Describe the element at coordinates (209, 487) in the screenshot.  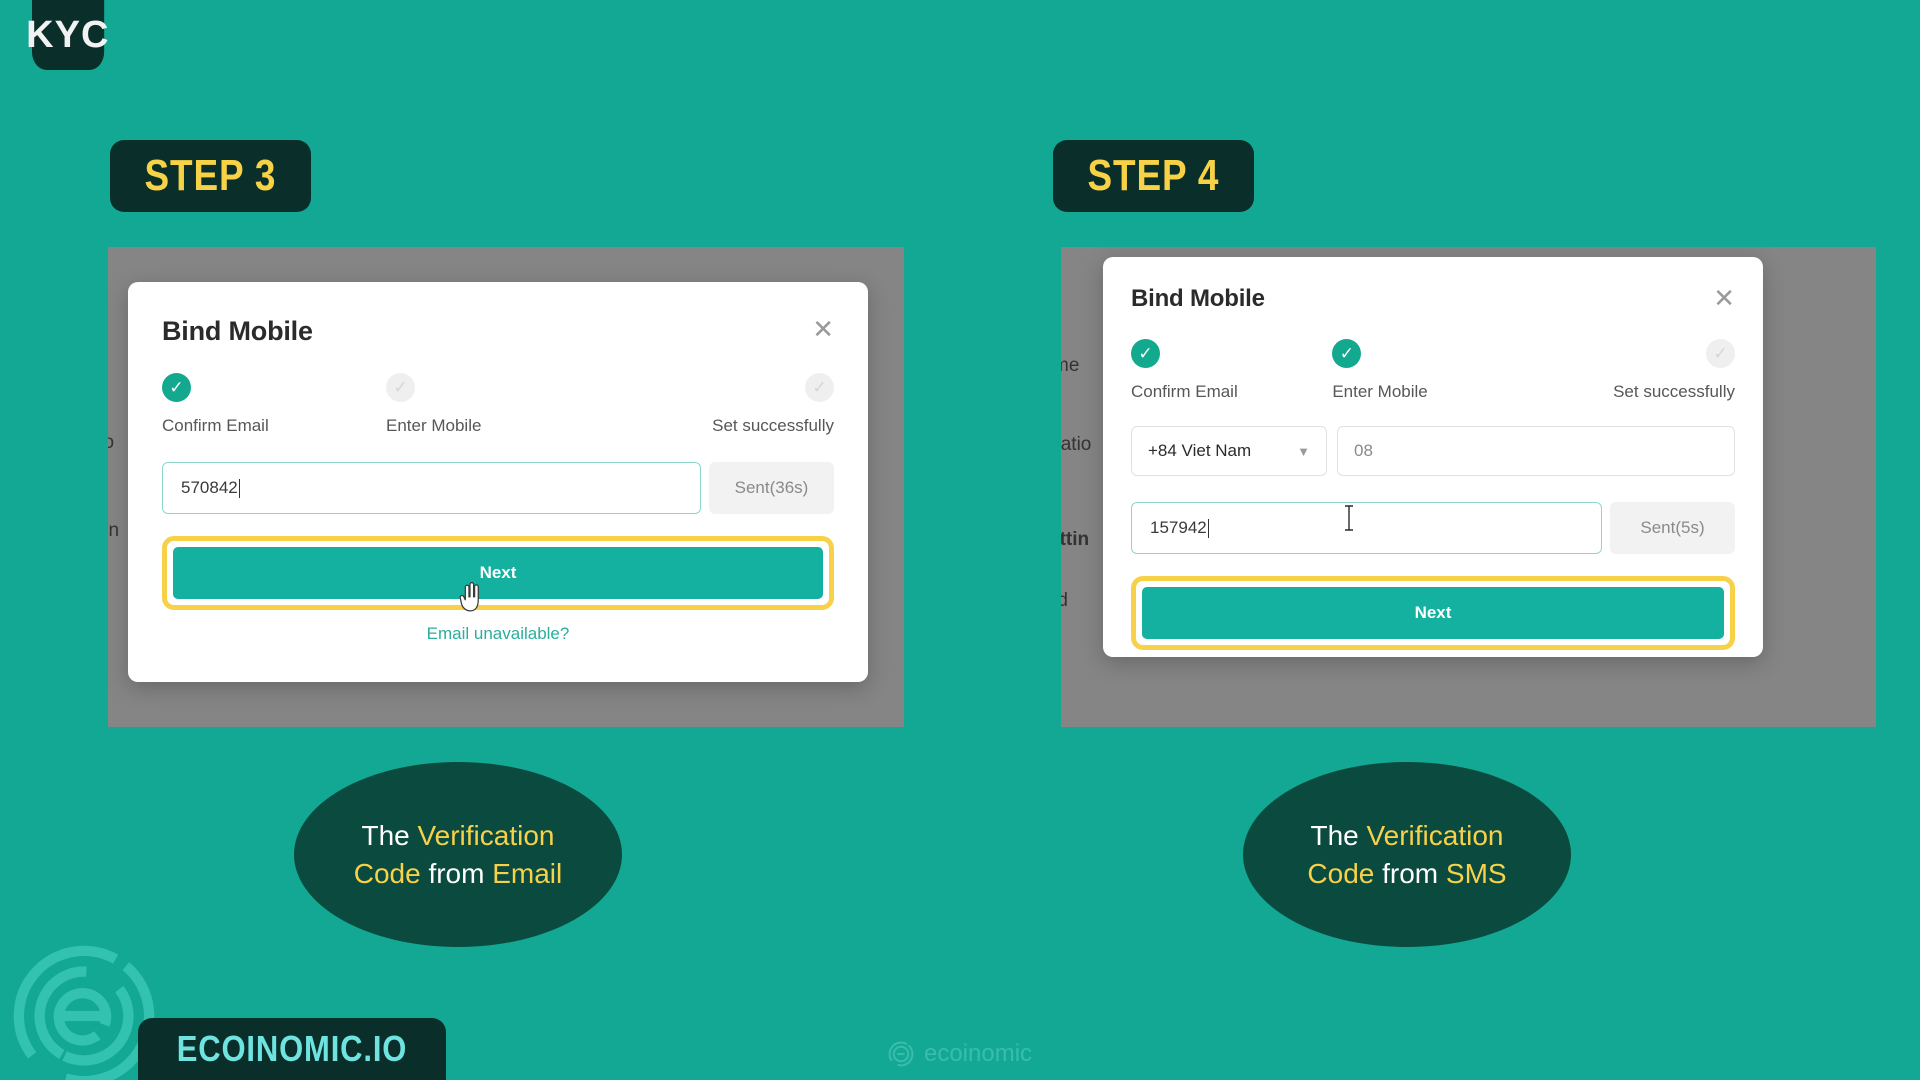
I see `verification-code-value: 570842` at that location.